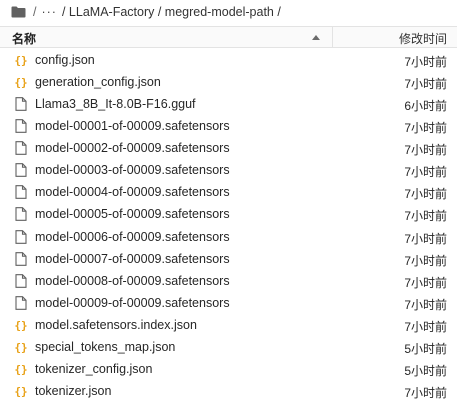  I want to click on sort-ascending-icon, so click(316, 37).